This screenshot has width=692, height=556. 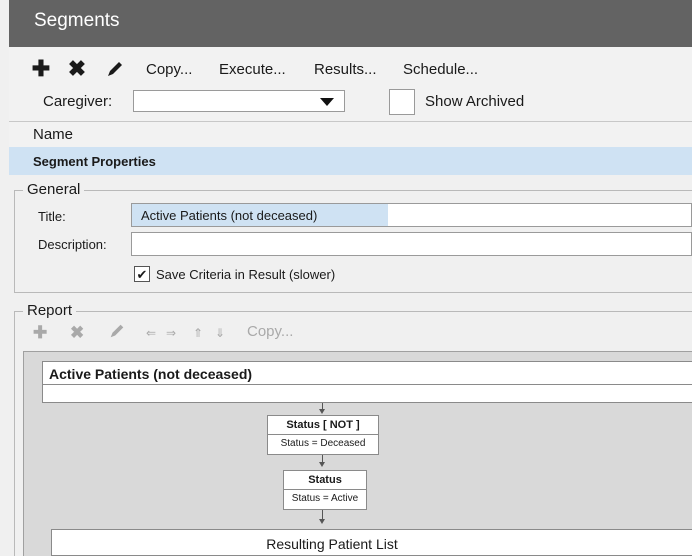 I want to click on report-legend: Report, so click(x=50, y=310).